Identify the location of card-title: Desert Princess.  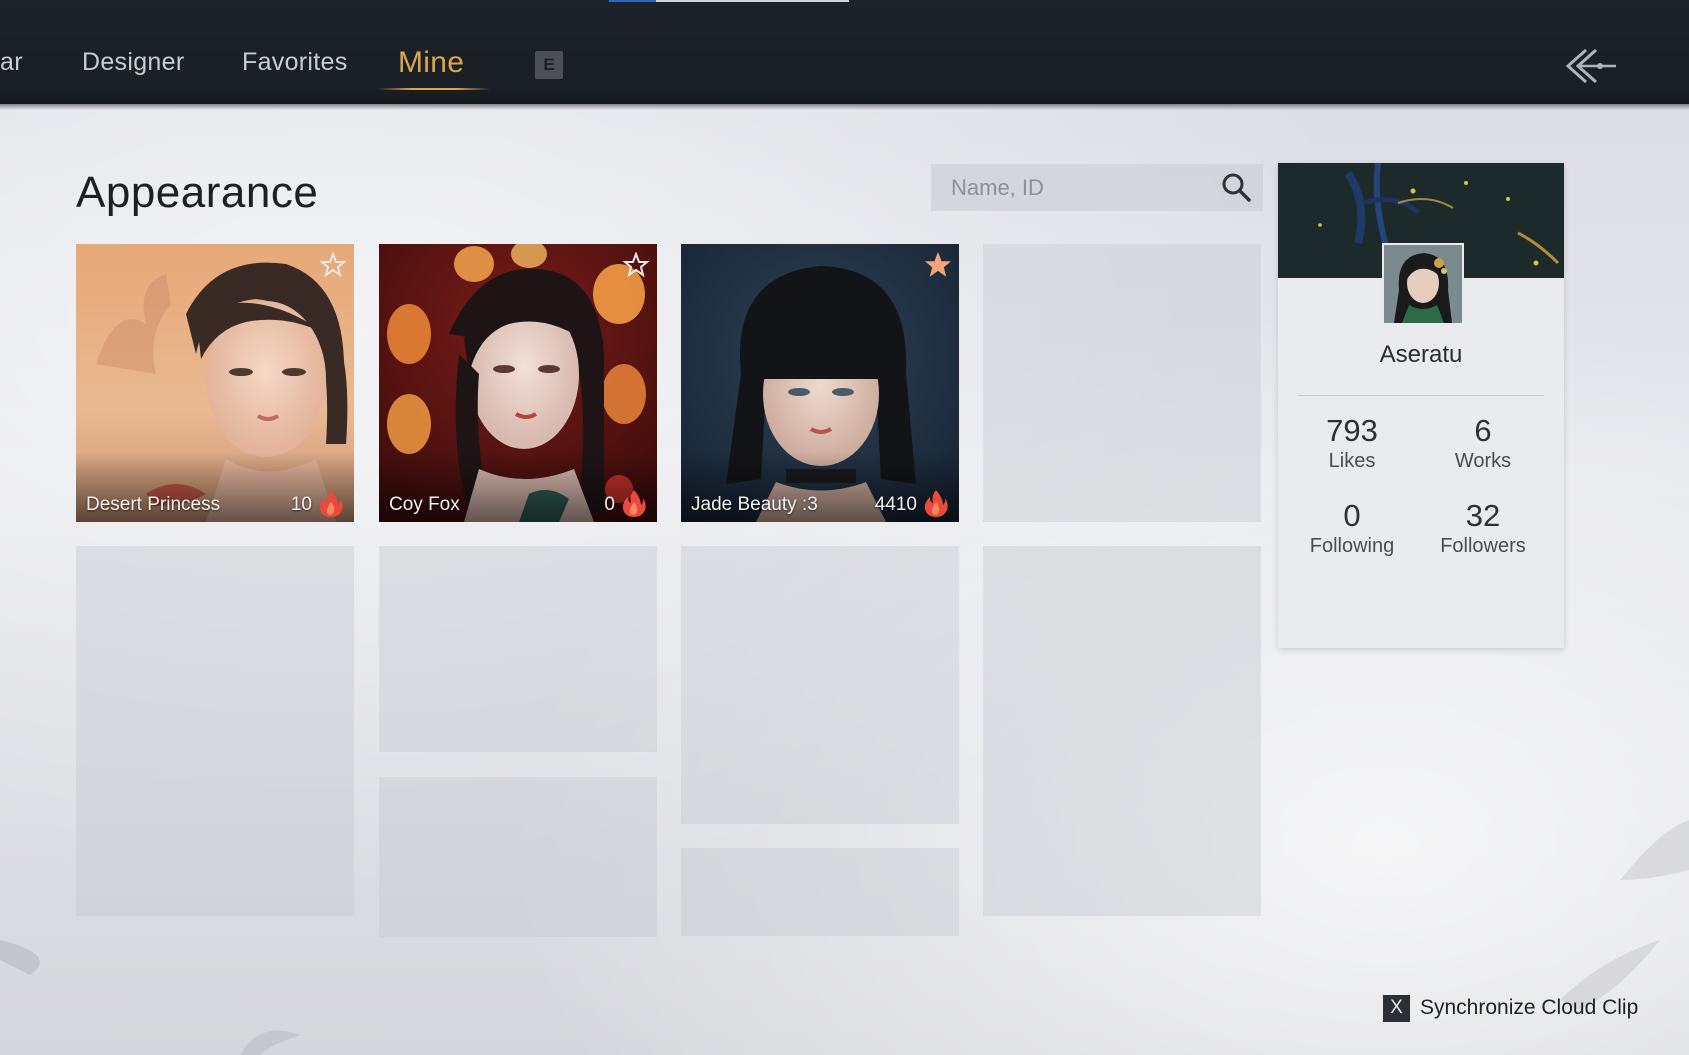
(153, 504).